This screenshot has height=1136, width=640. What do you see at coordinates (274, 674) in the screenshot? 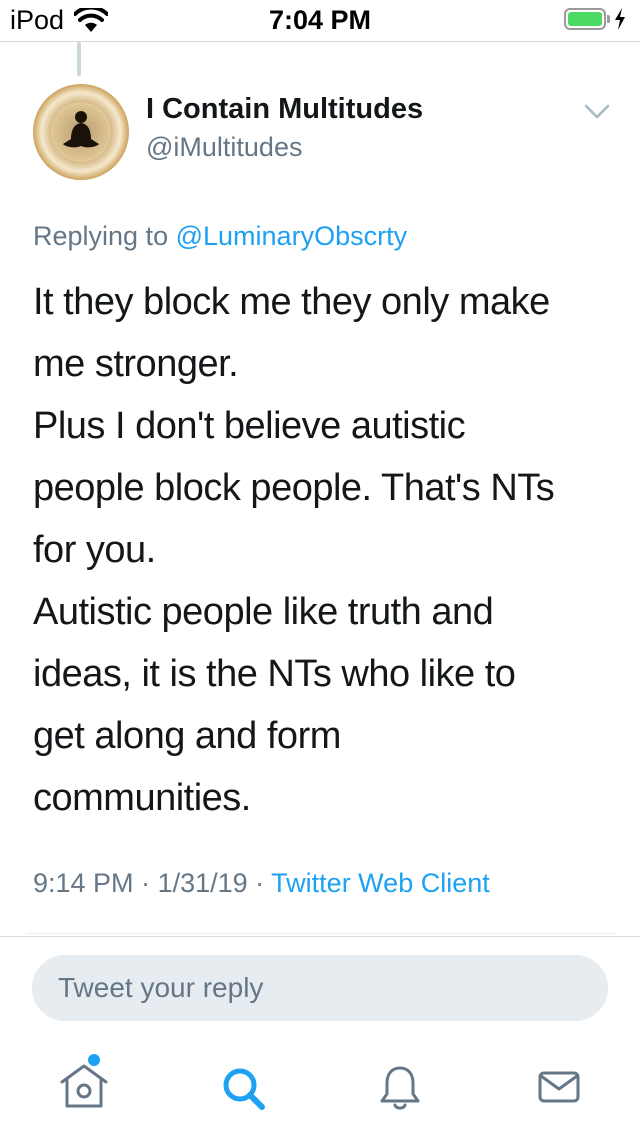
I see `tweet-line: ideas, it is the NTs who like to` at bounding box center [274, 674].